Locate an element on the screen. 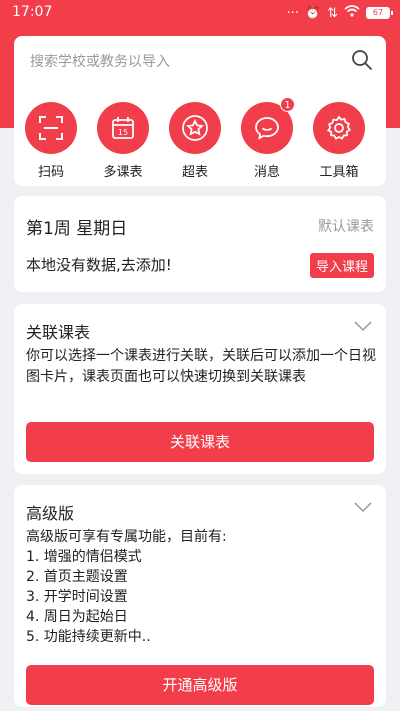  search-icon is located at coordinates (362, 60).